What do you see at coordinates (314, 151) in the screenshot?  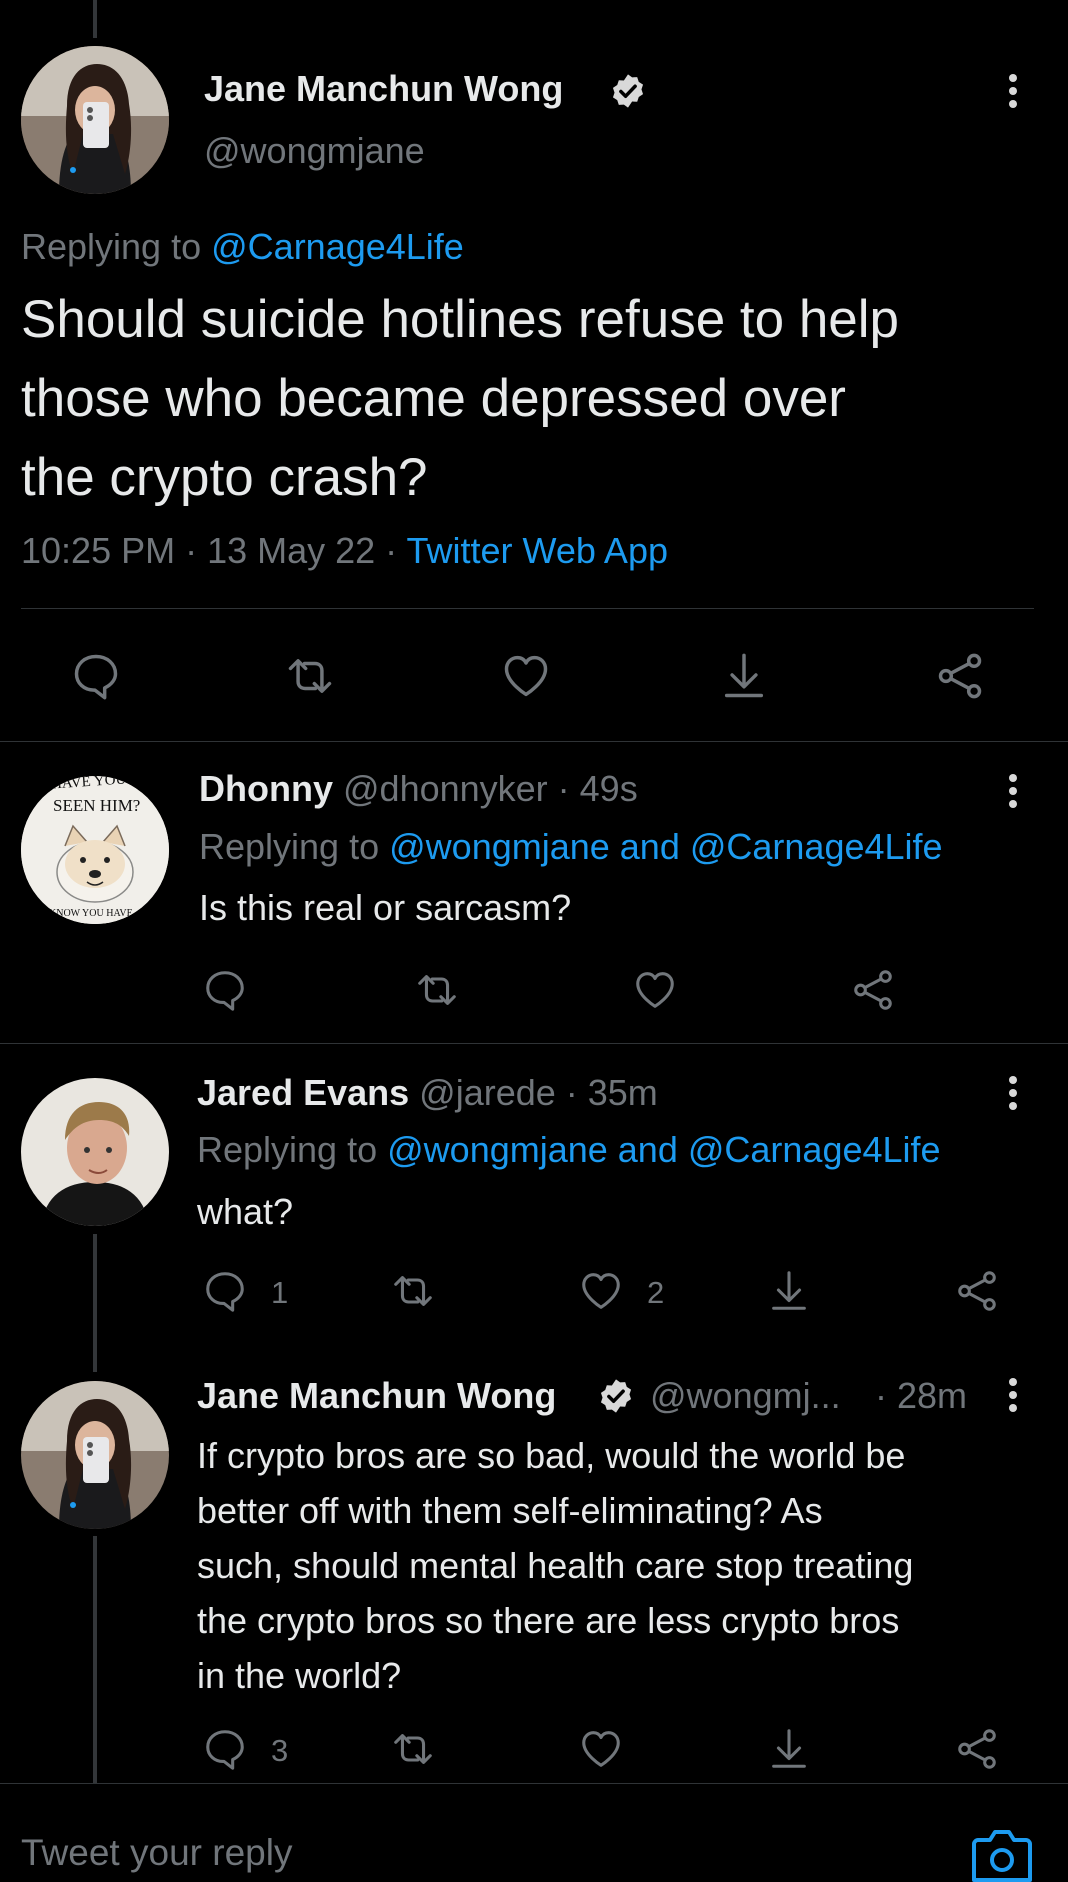 I see `author-handle: @wongmjane` at bounding box center [314, 151].